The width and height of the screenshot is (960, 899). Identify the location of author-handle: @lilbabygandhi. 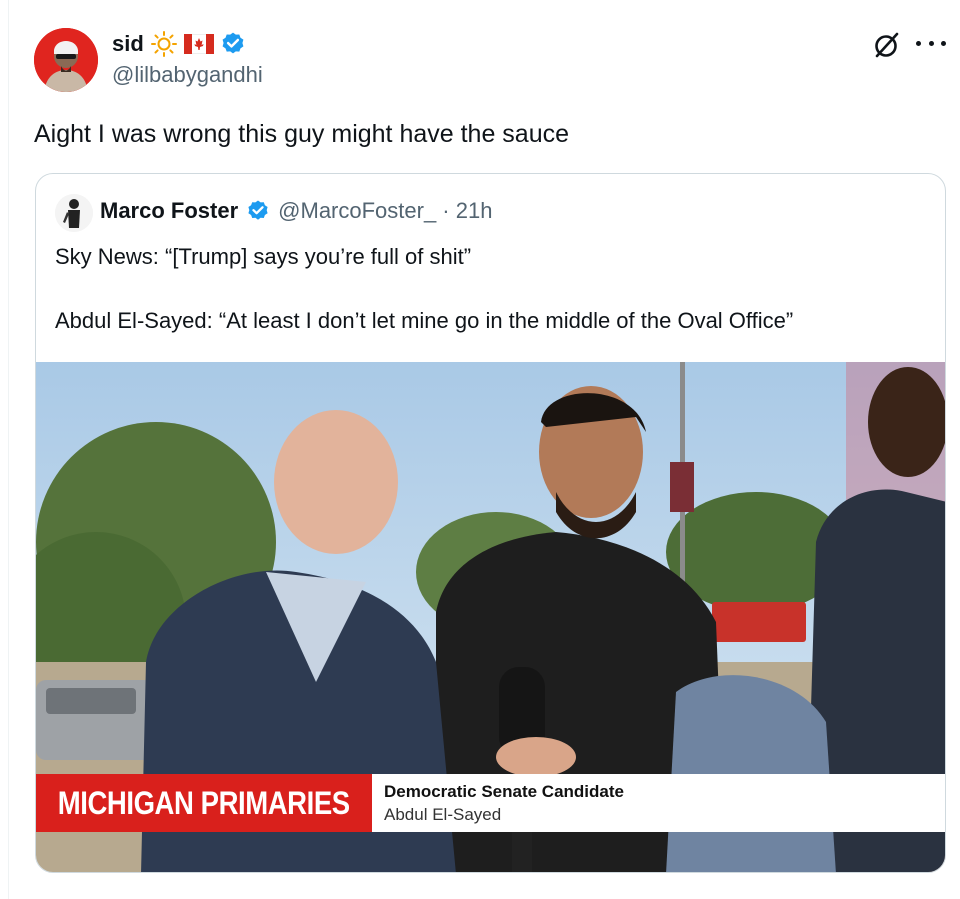
(187, 75).